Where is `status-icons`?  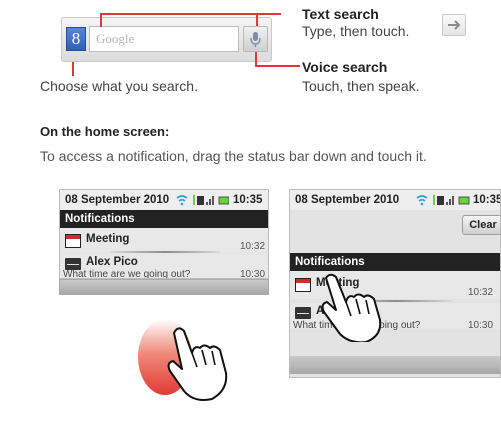 status-icons is located at coordinates (443, 203).